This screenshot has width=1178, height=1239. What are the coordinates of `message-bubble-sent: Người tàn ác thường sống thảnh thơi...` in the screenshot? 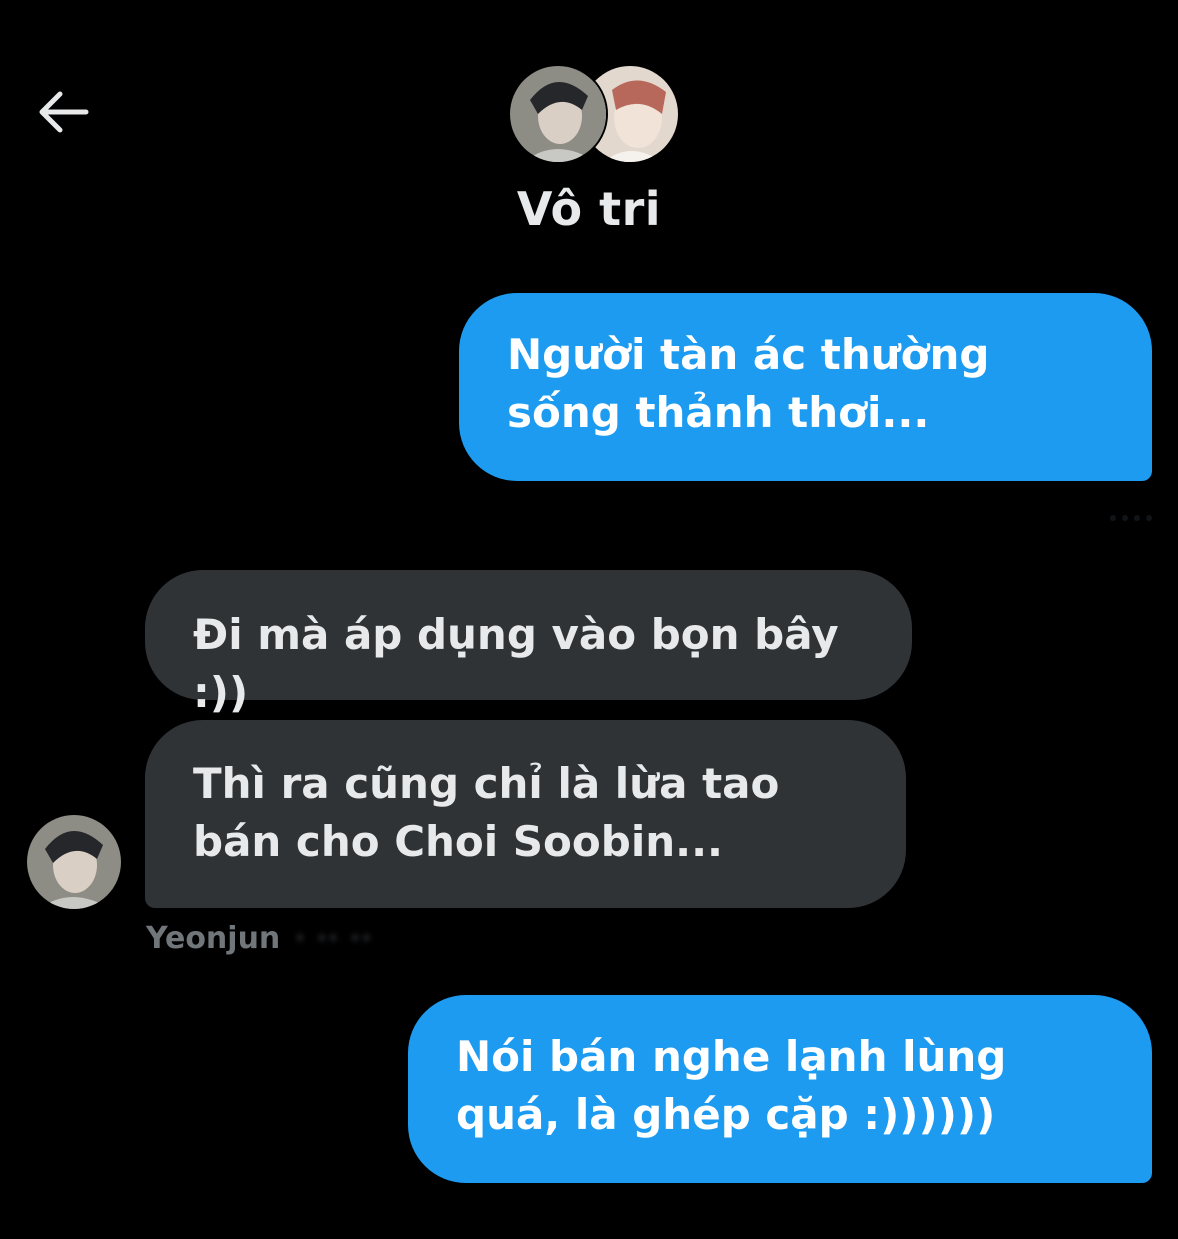 It's located at (805, 387).